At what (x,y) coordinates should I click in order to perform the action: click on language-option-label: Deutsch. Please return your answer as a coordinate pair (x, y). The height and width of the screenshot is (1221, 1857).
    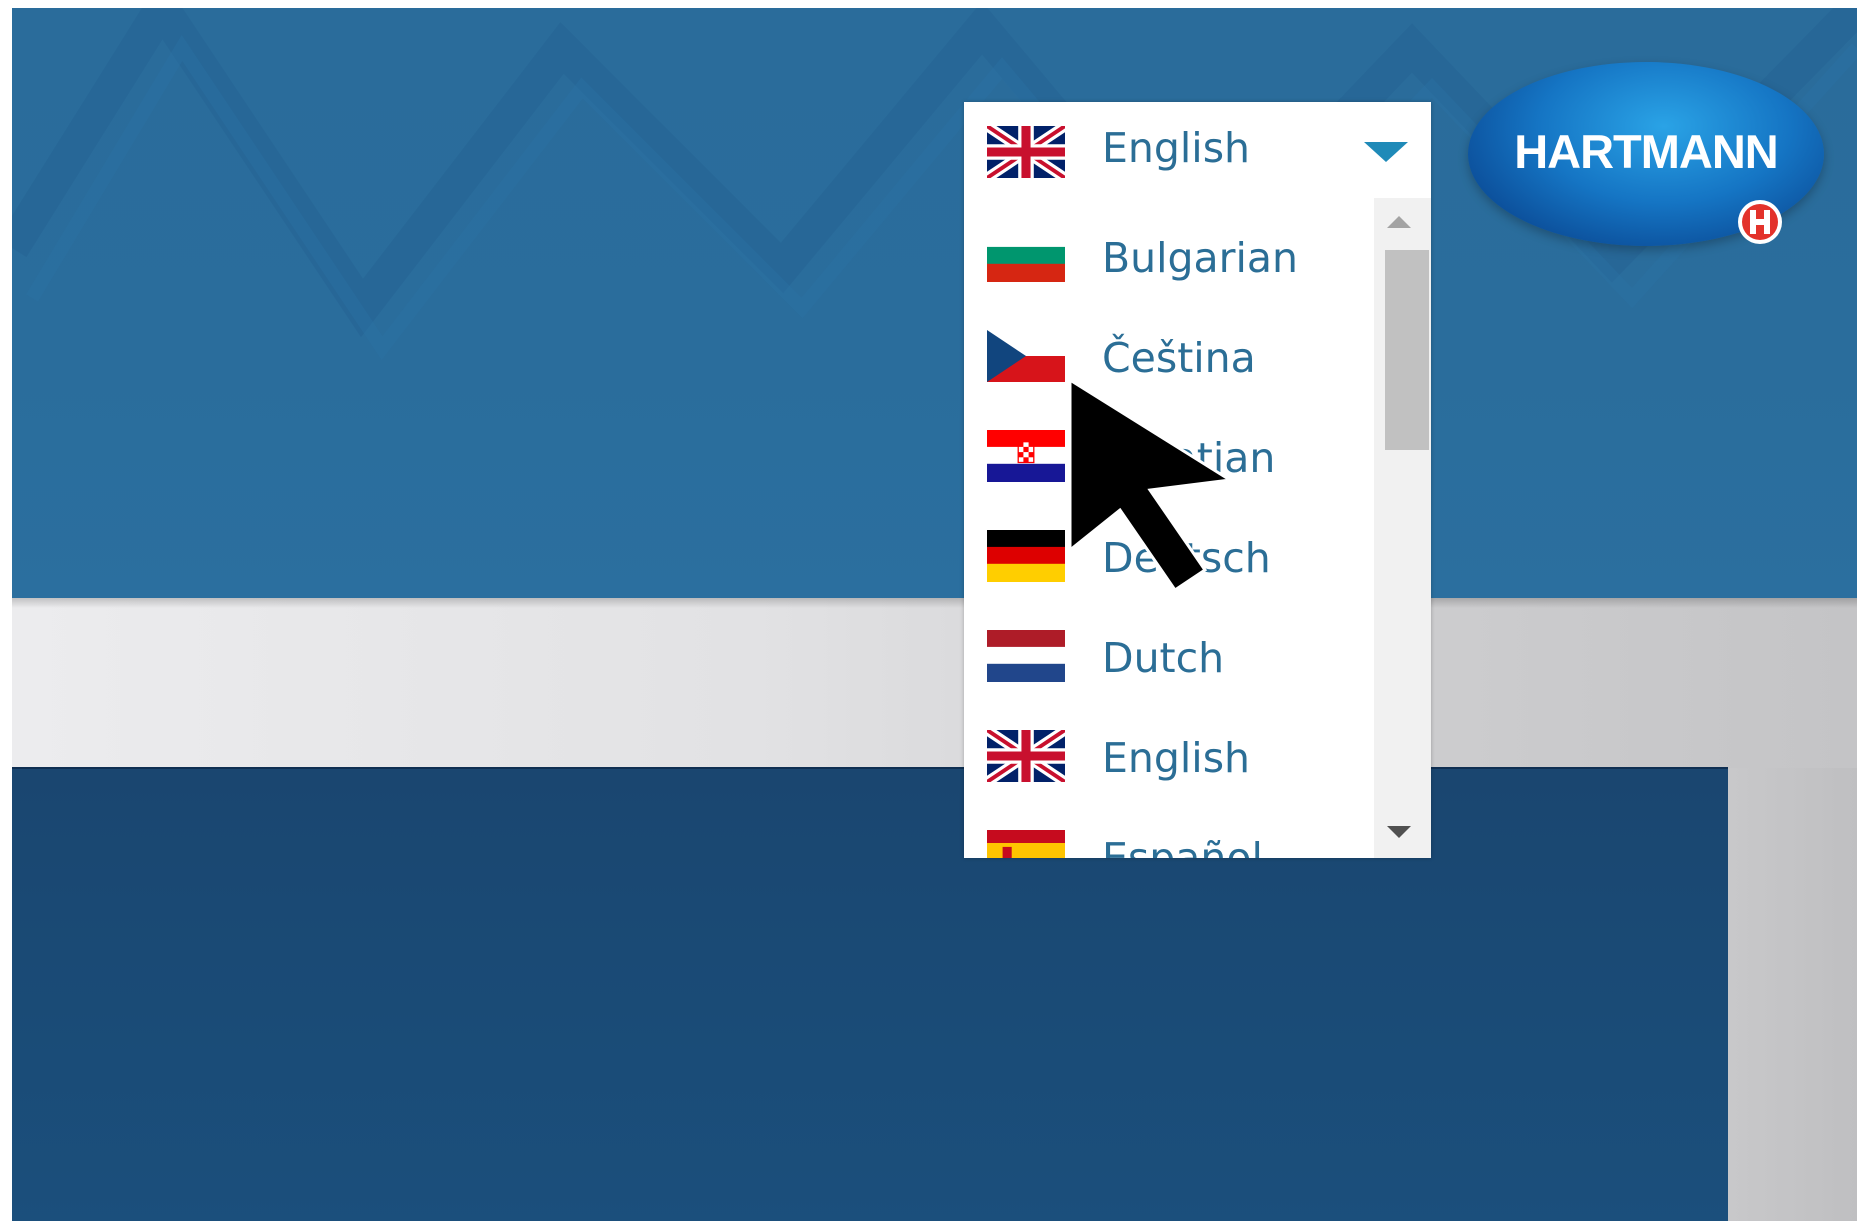
    Looking at the image, I should click on (1186, 558).